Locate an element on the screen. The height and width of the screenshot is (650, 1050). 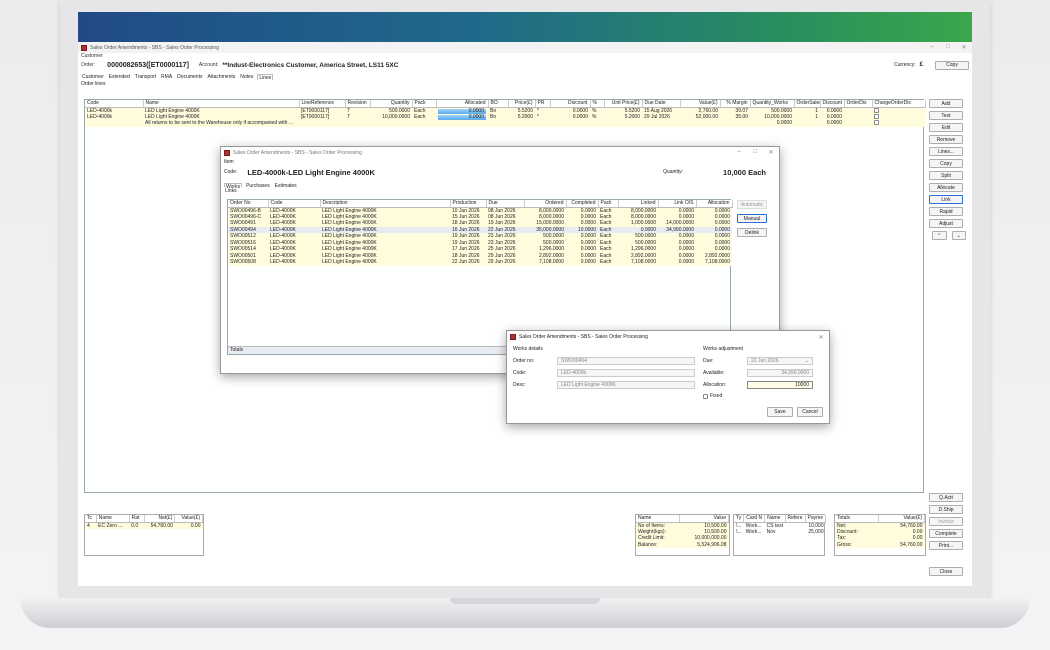
col-due: Due is located at coordinates (505, 204).